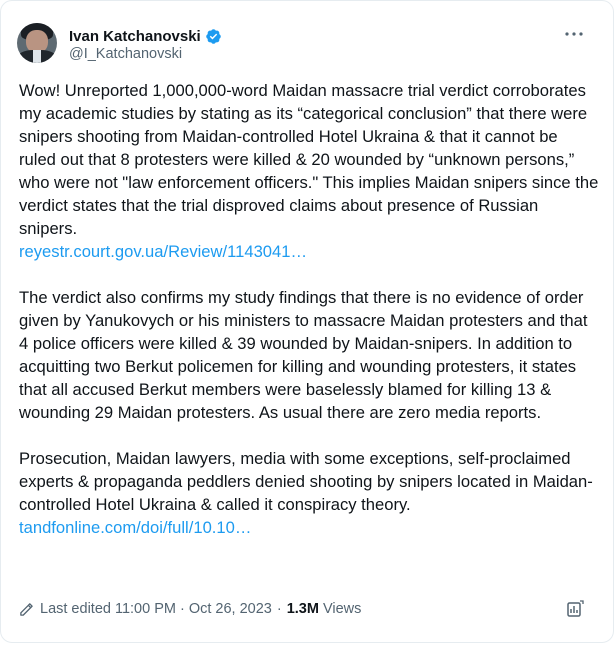  I want to click on analytics-button, so click(575, 609).